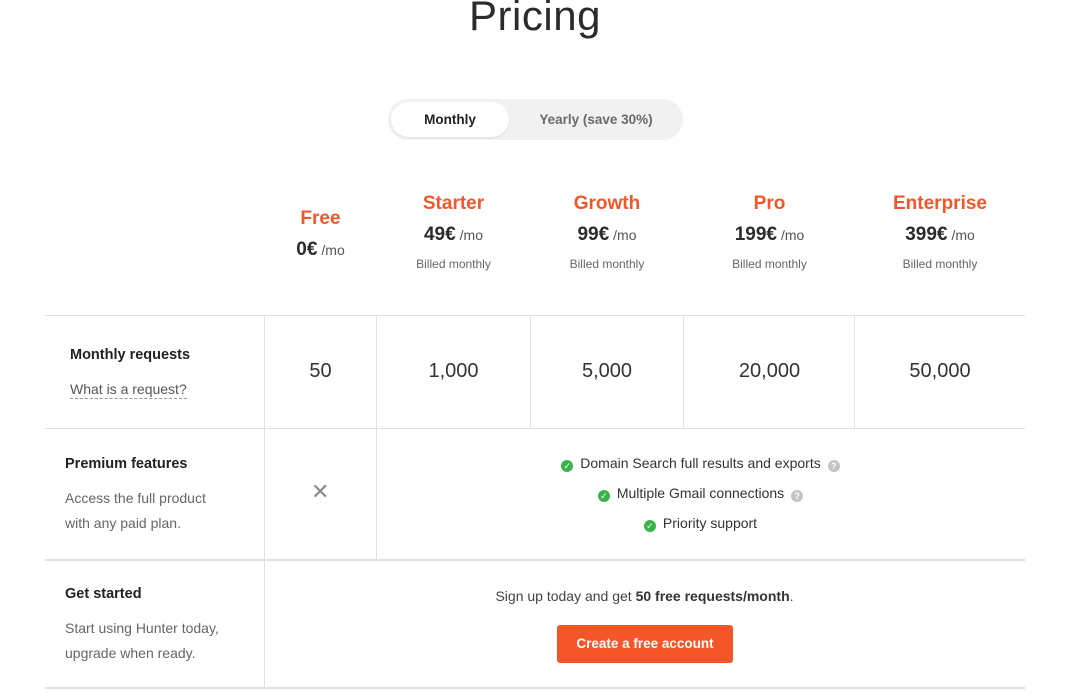  I want to click on plan-price: 199€/mo, so click(769, 235).